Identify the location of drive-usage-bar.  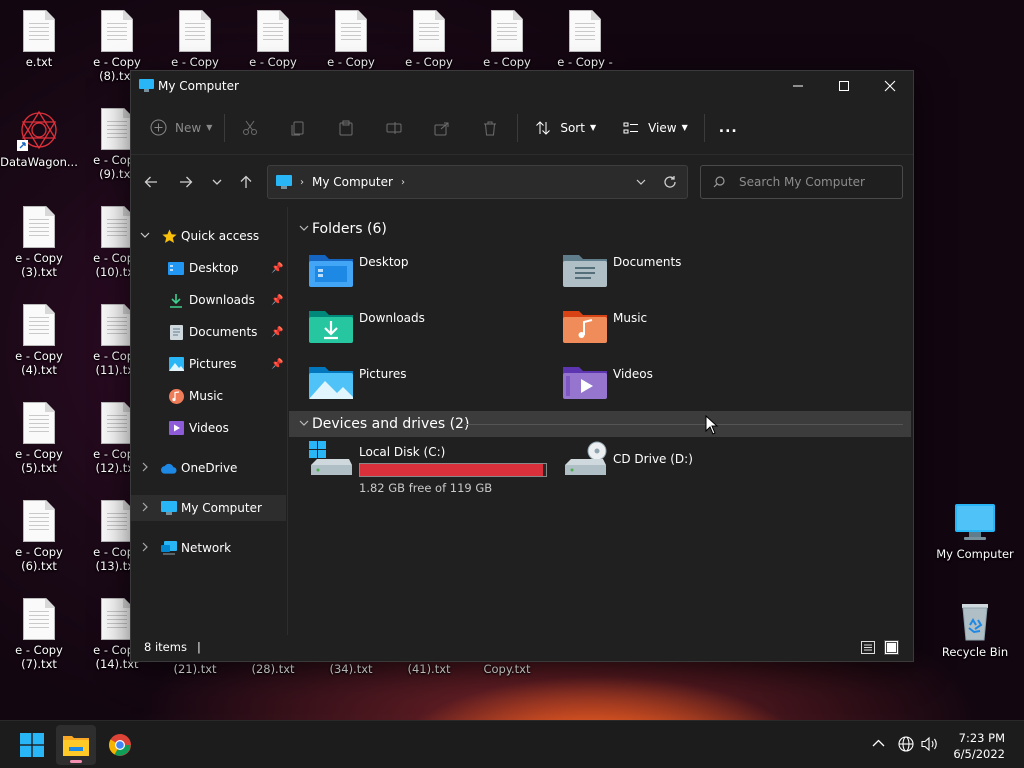
(453, 470).